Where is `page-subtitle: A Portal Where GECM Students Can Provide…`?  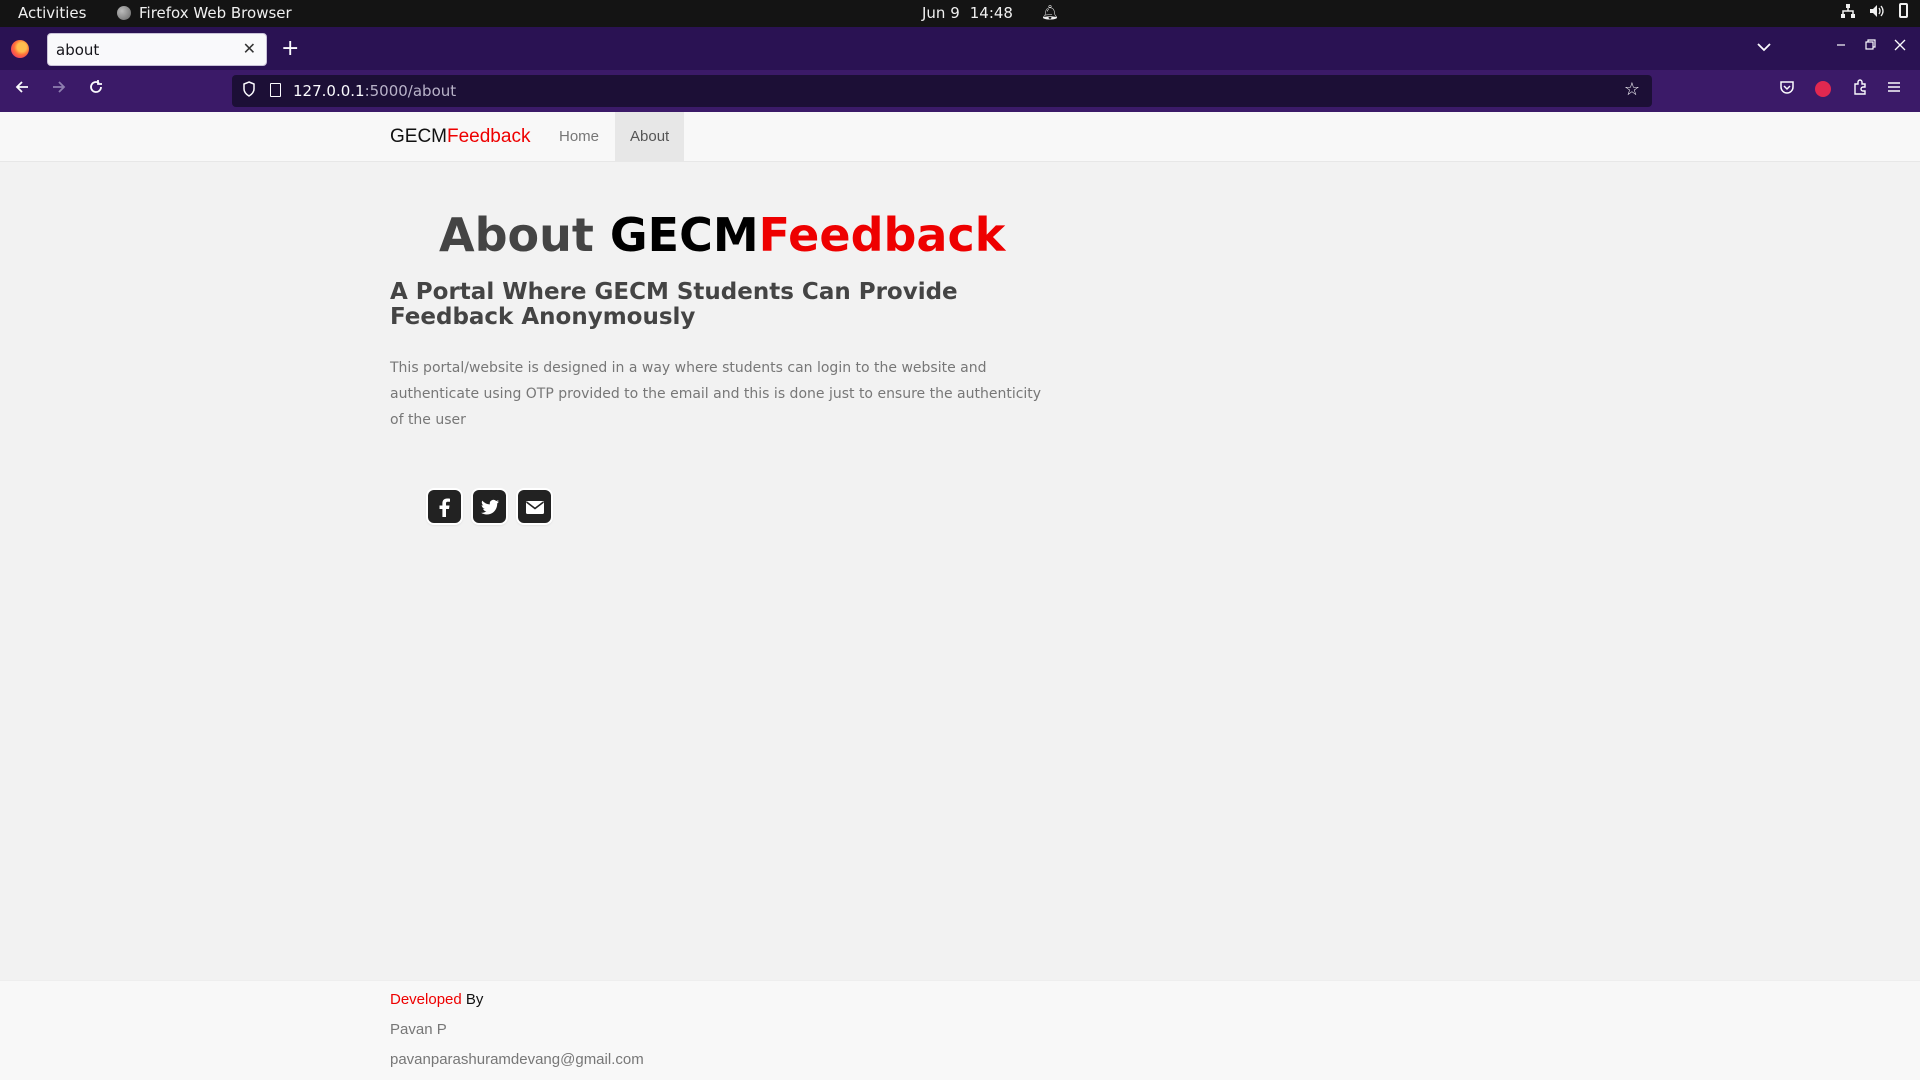
page-subtitle: A Portal Where GECM Students Can Provide… is located at coordinates (674, 304).